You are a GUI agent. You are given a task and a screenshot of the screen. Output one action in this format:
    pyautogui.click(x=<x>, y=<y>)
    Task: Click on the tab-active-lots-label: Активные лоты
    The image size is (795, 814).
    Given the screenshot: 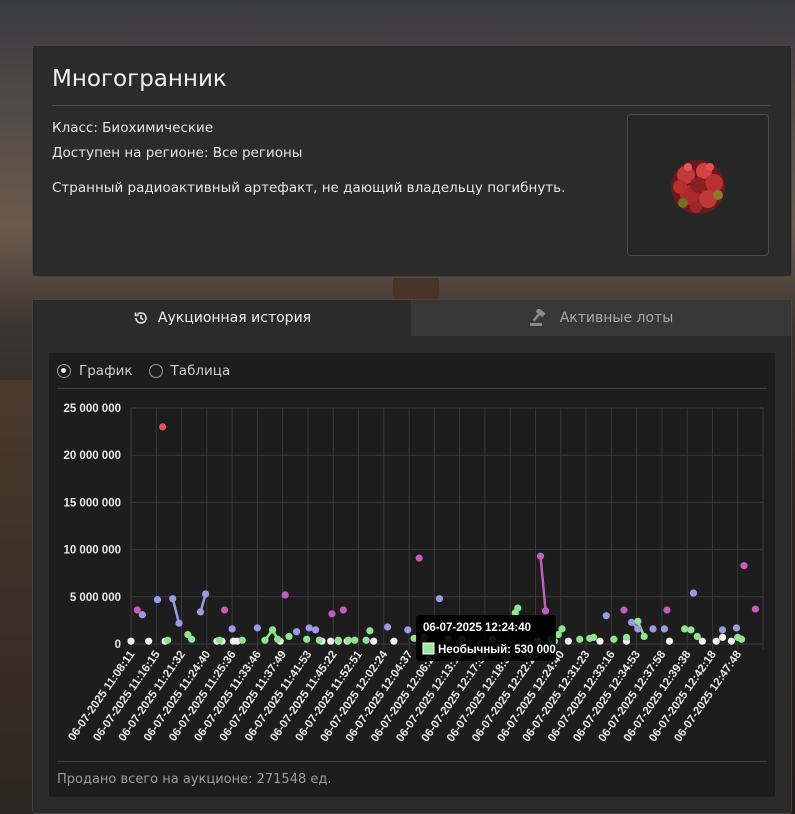 What is the action you would take?
    pyautogui.click(x=616, y=318)
    